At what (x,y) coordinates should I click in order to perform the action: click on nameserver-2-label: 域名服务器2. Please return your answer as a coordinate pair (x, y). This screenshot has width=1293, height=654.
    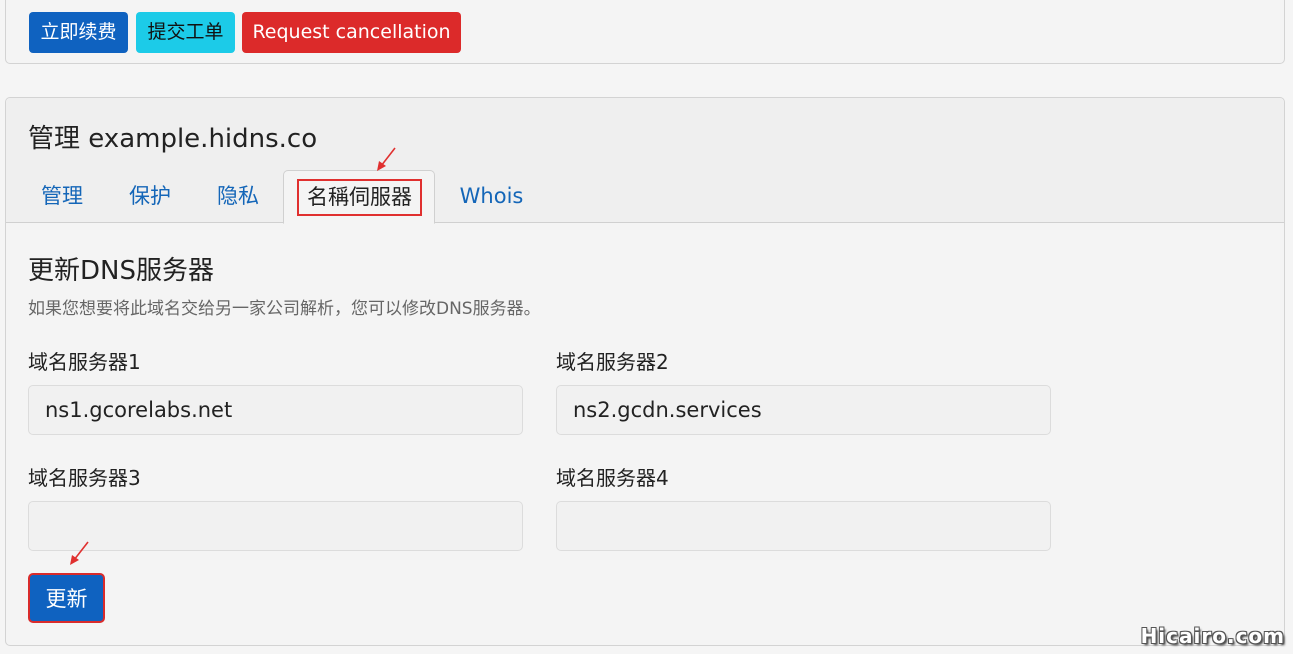
    Looking at the image, I should click on (612, 362).